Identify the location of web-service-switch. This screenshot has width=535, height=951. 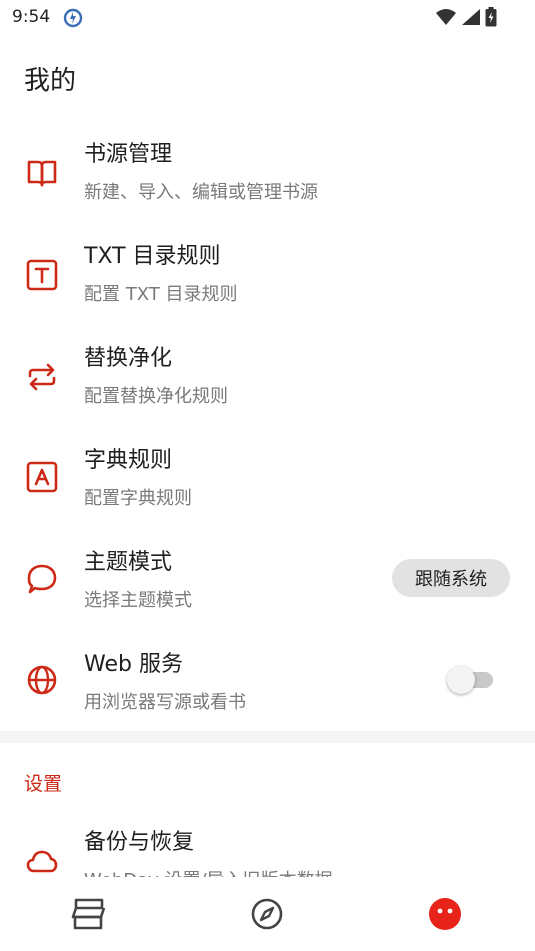
(471, 680).